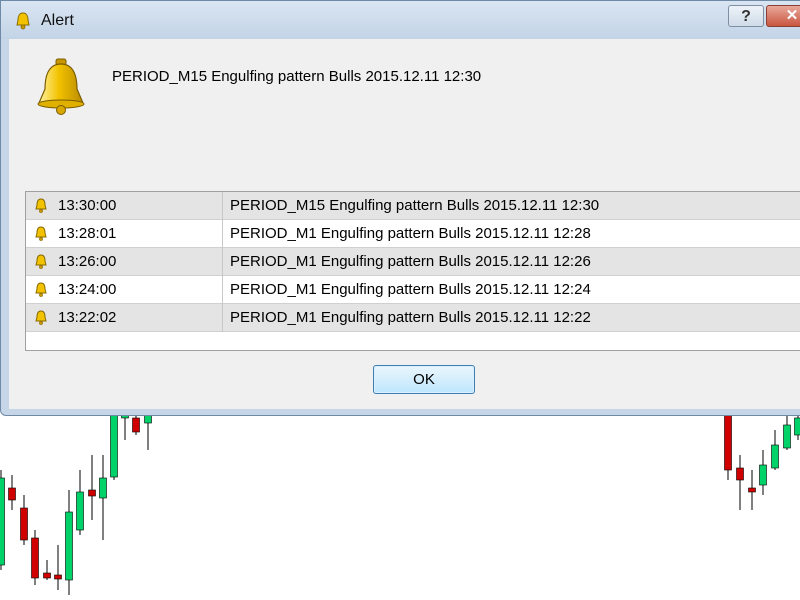 This screenshot has height=600, width=800. I want to click on alert-time: 13:26:00, so click(87, 261).